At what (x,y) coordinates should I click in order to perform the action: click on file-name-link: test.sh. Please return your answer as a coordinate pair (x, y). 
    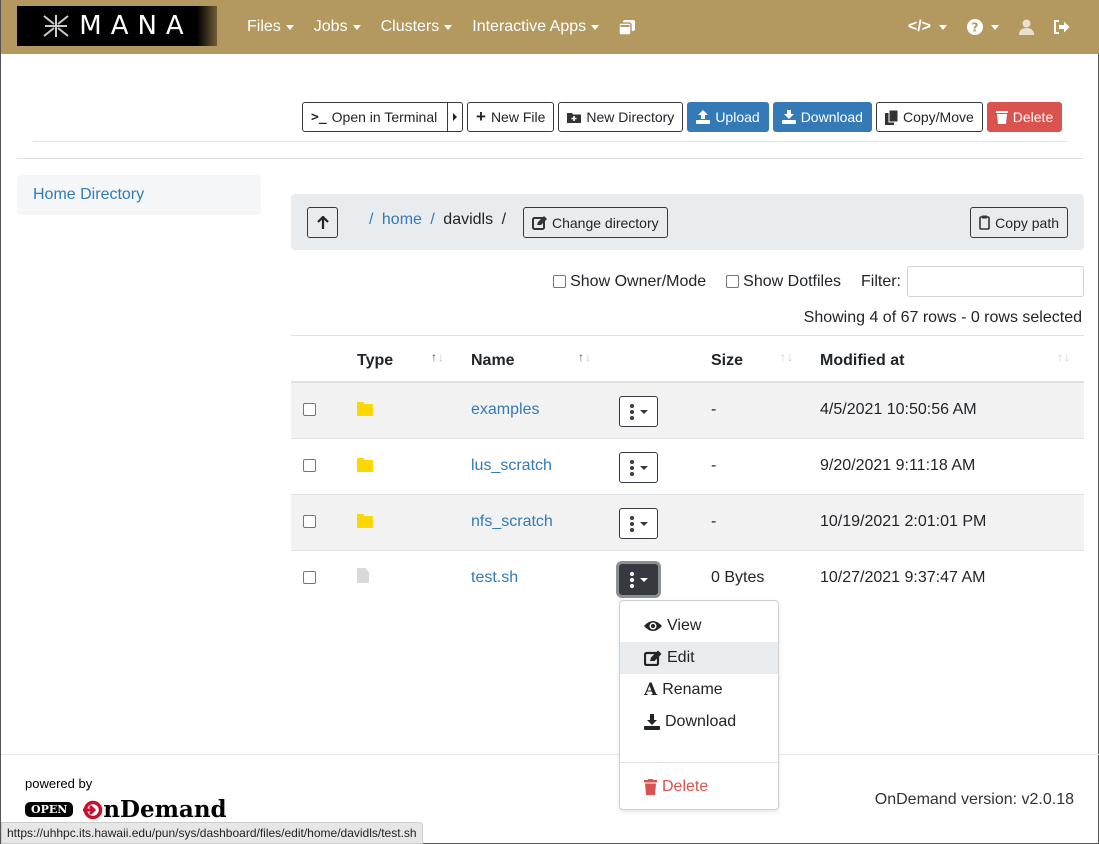
    Looking at the image, I should click on (494, 578).